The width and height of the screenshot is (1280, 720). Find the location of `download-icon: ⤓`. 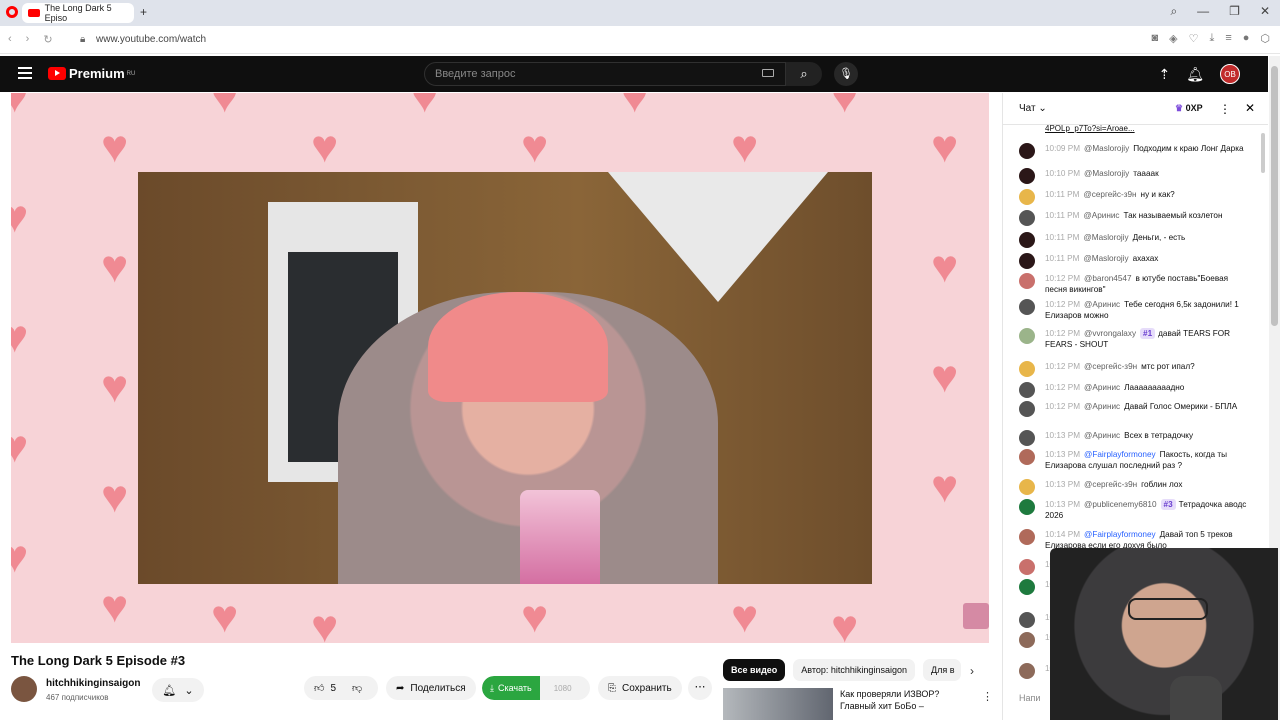

download-icon: ⤓ is located at coordinates (1211, 38).